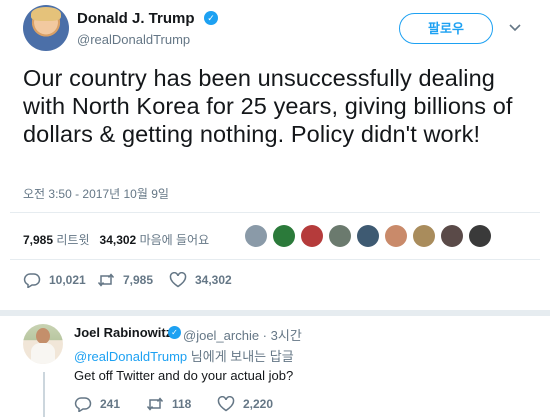 Image resolution: width=550 pixels, height=417 pixels. Describe the element at coordinates (38, 240) in the screenshot. I see `retweets-count: 7,985` at that location.